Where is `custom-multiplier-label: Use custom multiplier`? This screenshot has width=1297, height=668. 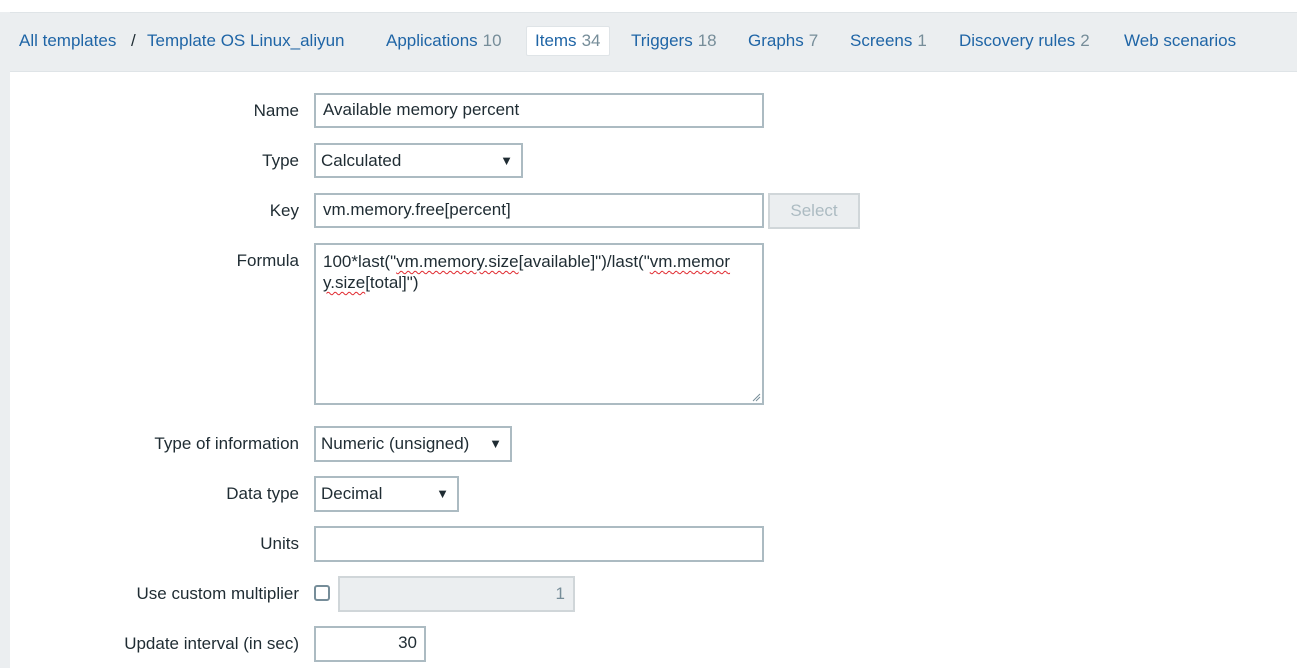
custom-multiplier-label: Use custom multiplier is located at coordinates (218, 593).